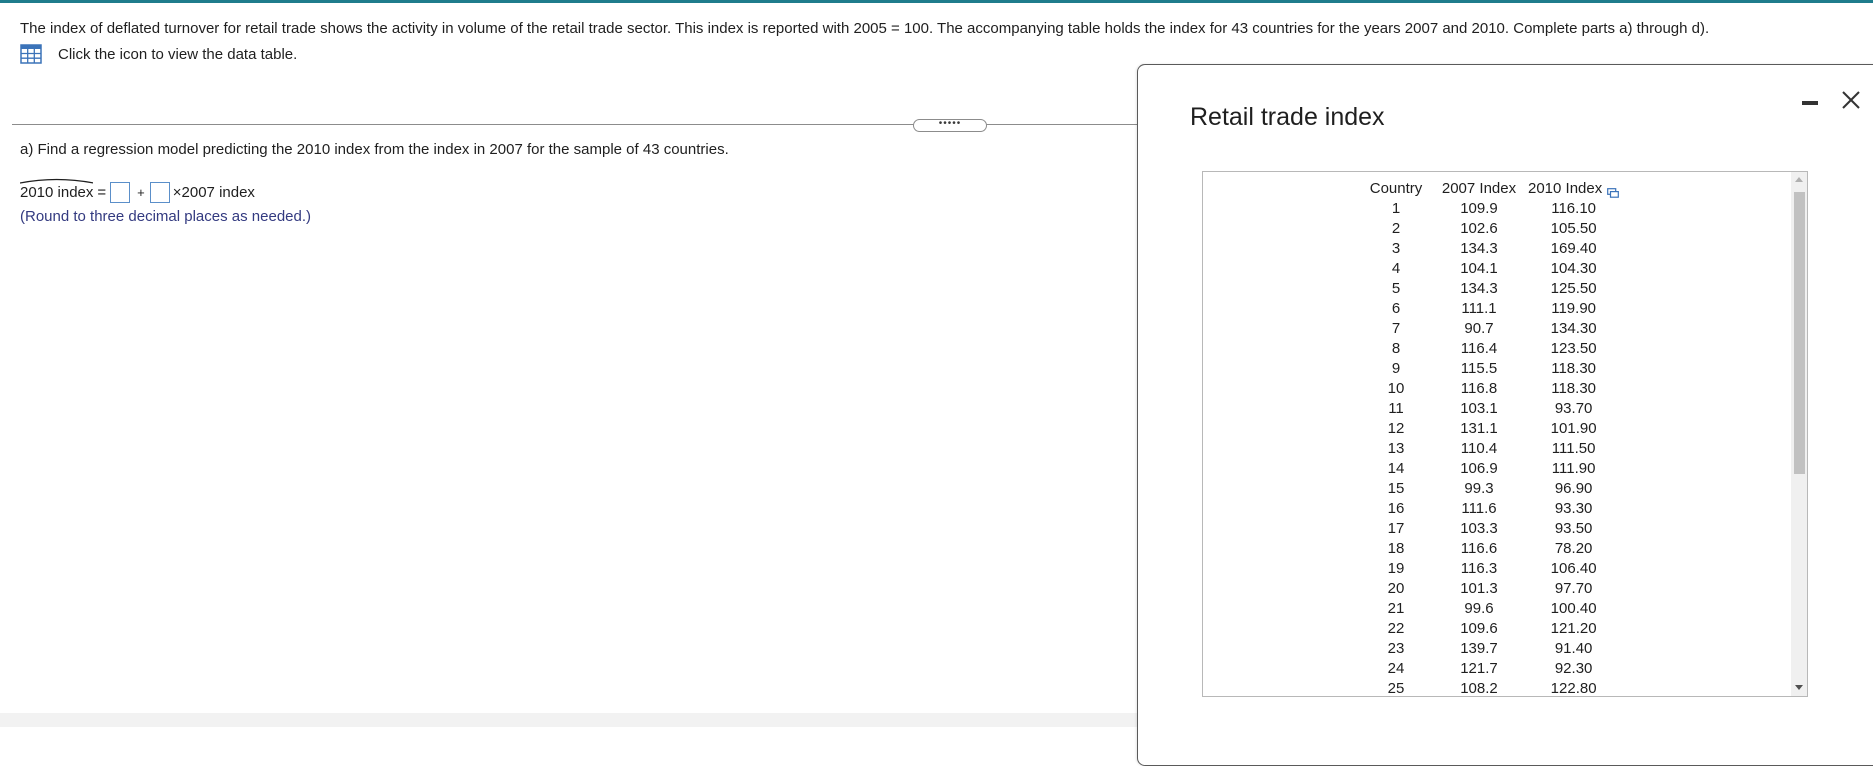 This screenshot has width=1873, height=766. I want to click on table-header-row: Country 2007 Index 2010 Index, so click(1491, 189).